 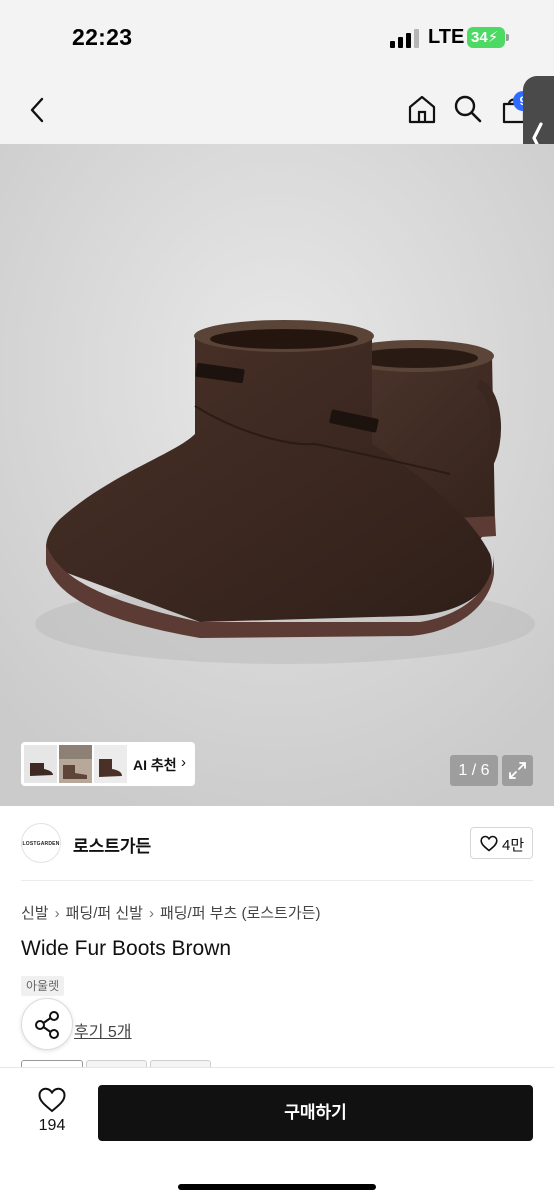 What do you see at coordinates (422, 109) in the screenshot?
I see `home-icon` at bounding box center [422, 109].